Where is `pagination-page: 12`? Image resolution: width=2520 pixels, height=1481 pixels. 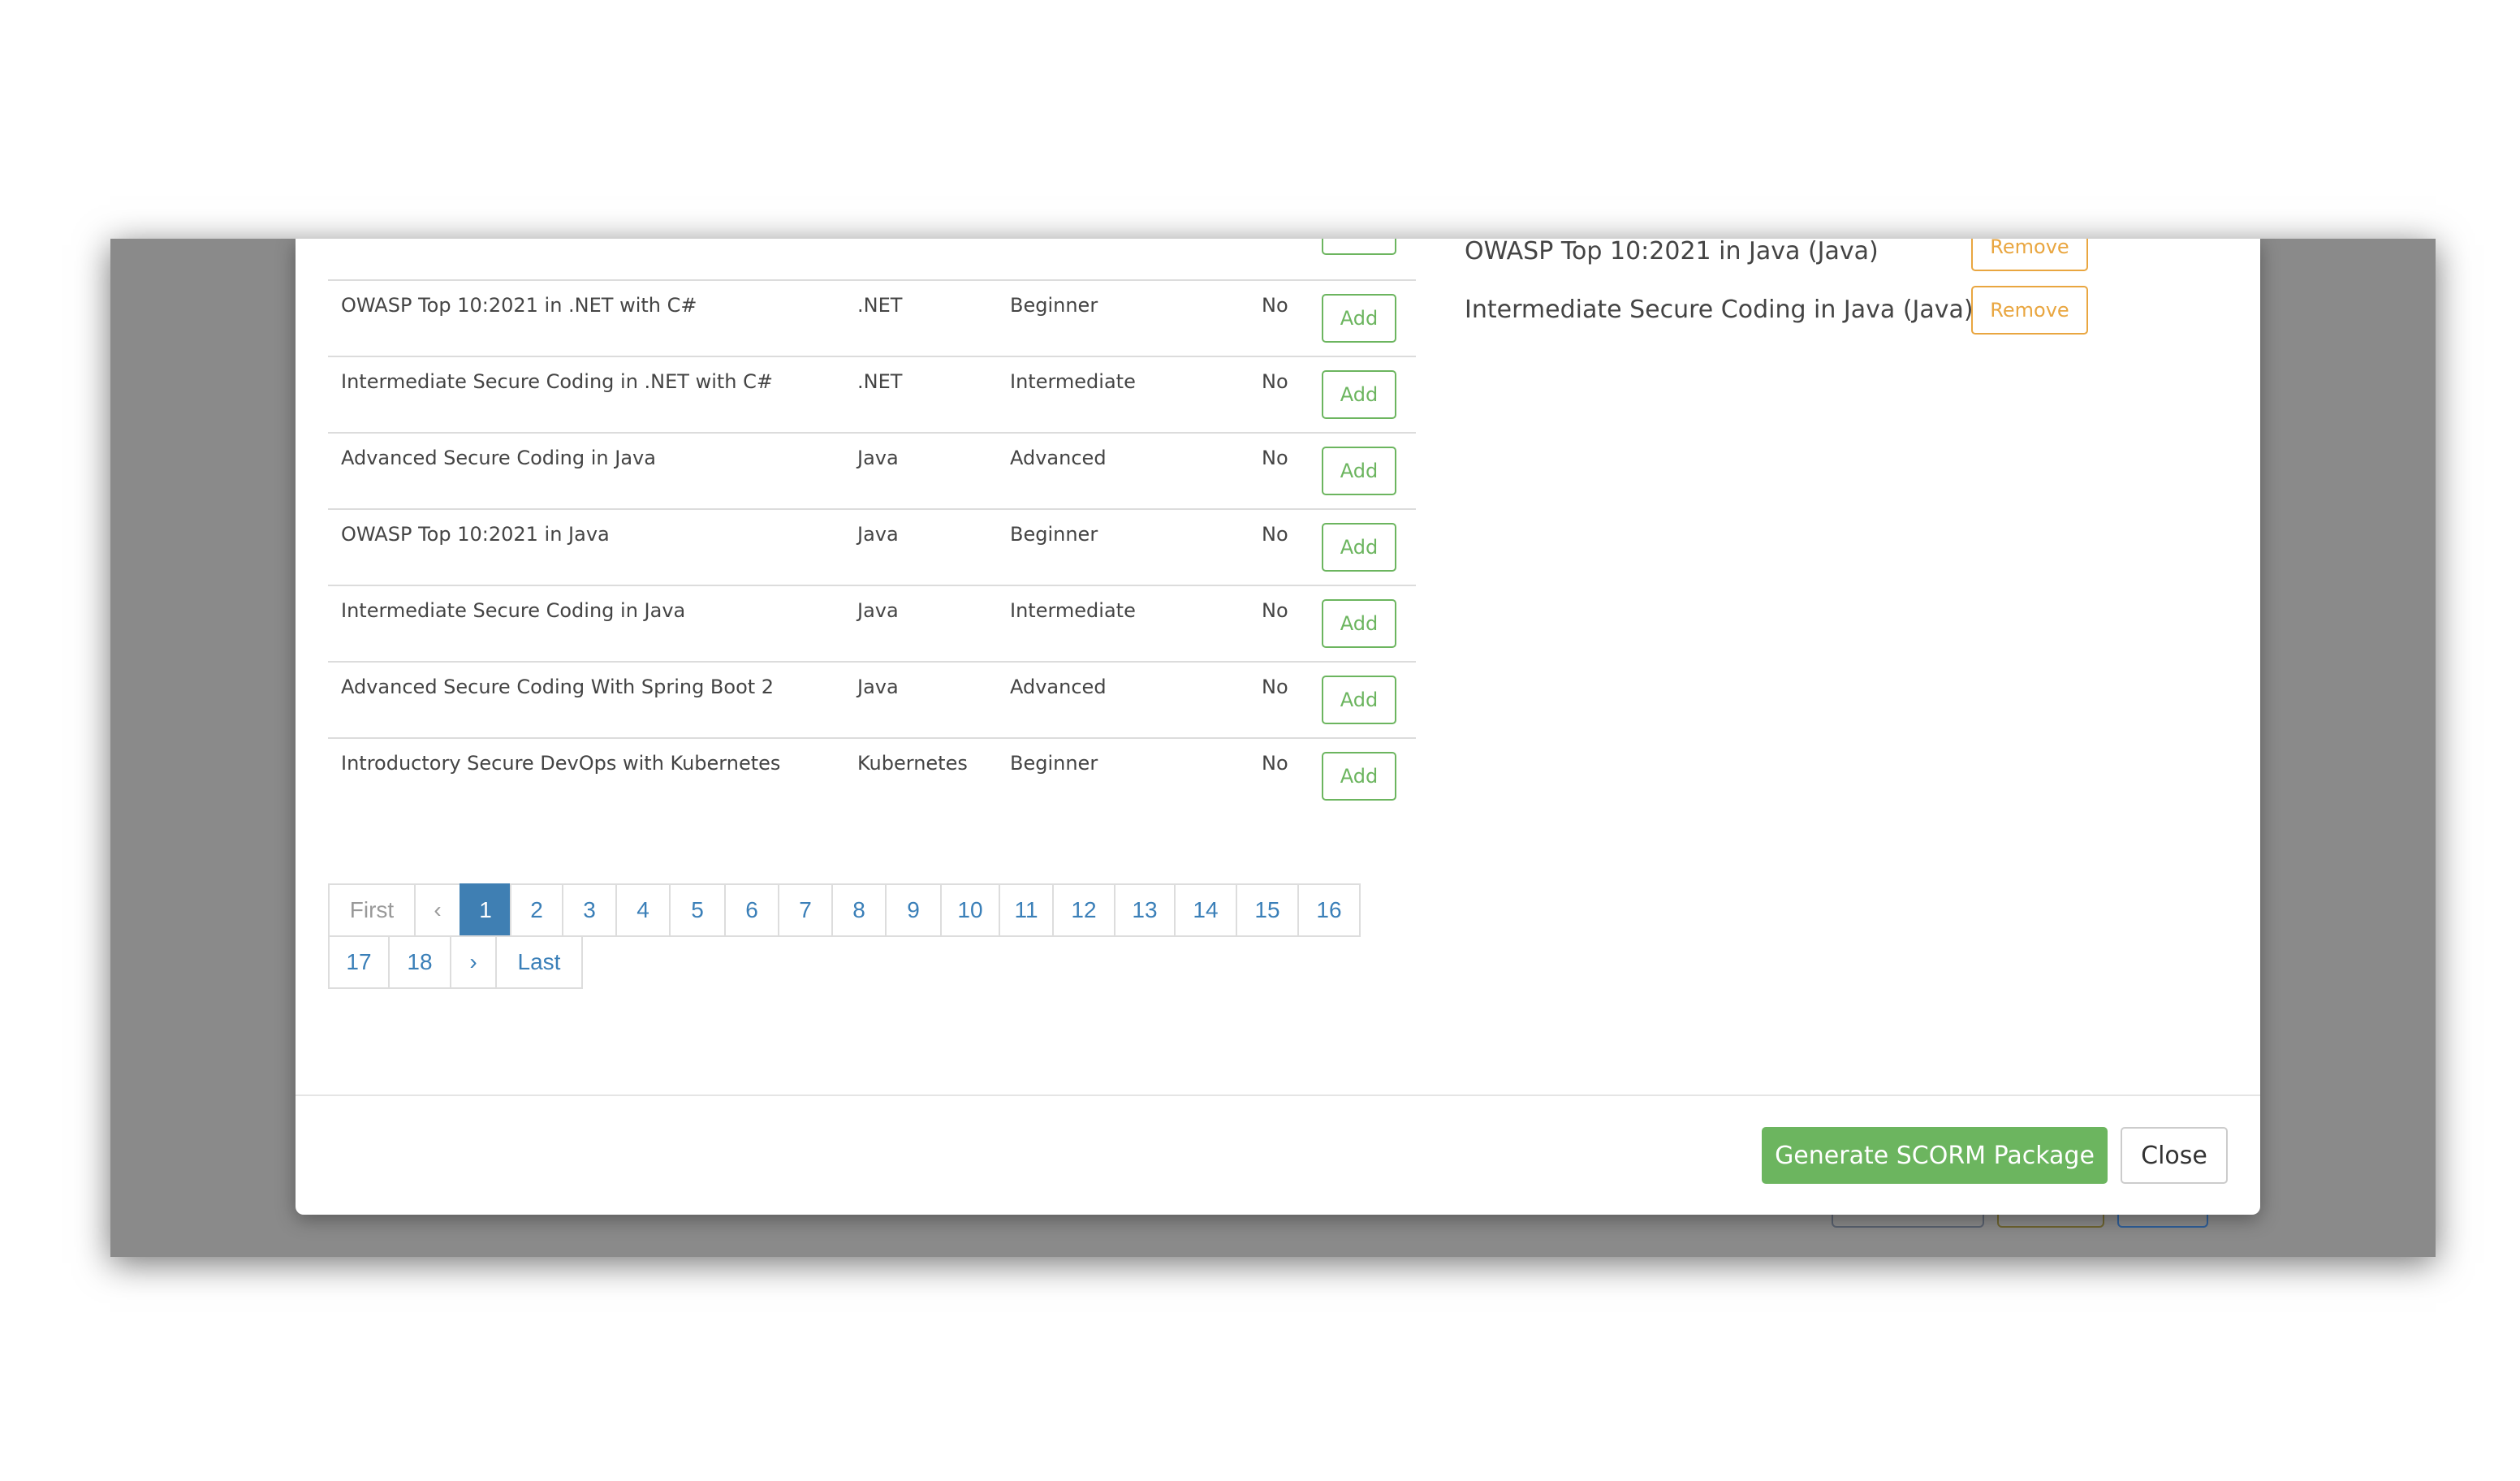 pagination-page: 12 is located at coordinates (1084, 910).